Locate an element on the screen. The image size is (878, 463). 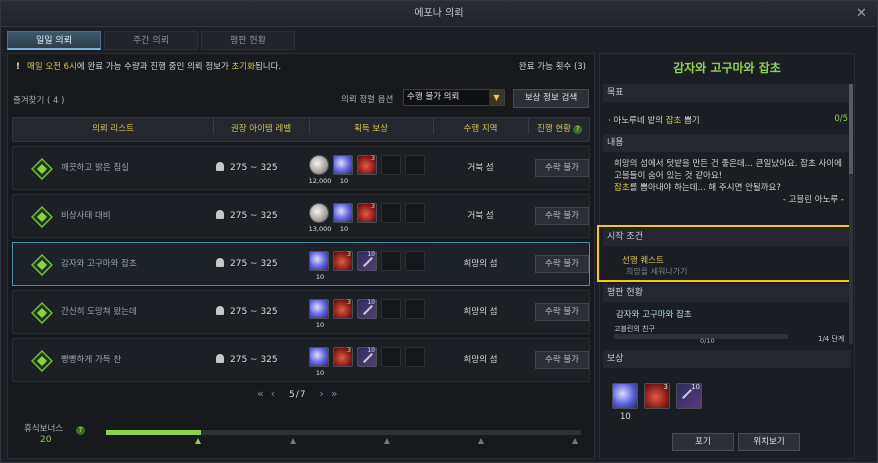
detail-scrollbar is located at coordinates (851, 214).